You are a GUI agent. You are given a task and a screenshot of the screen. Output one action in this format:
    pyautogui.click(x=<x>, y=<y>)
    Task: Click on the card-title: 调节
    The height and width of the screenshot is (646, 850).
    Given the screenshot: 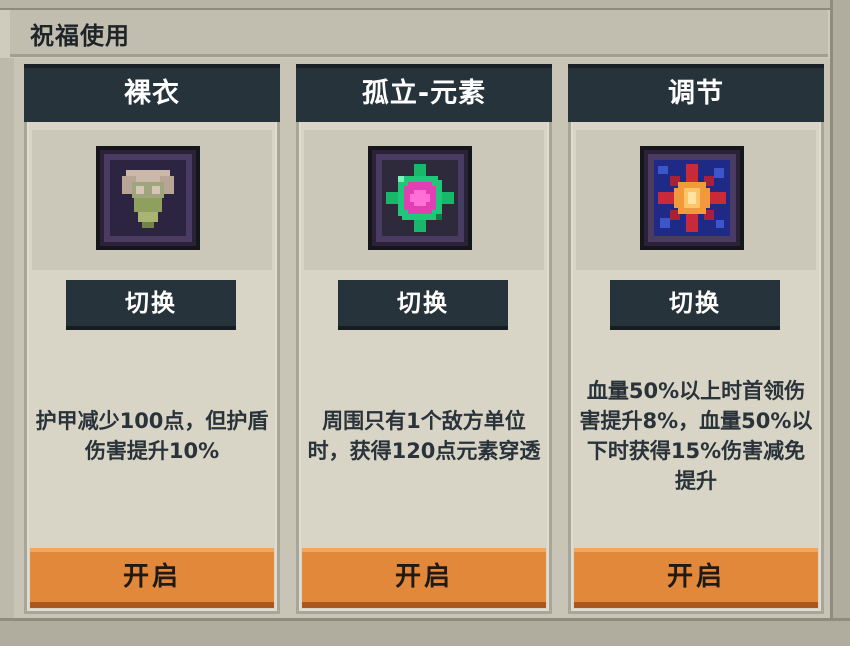 What is the action you would take?
    pyautogui.click(x=696, y=93)
    